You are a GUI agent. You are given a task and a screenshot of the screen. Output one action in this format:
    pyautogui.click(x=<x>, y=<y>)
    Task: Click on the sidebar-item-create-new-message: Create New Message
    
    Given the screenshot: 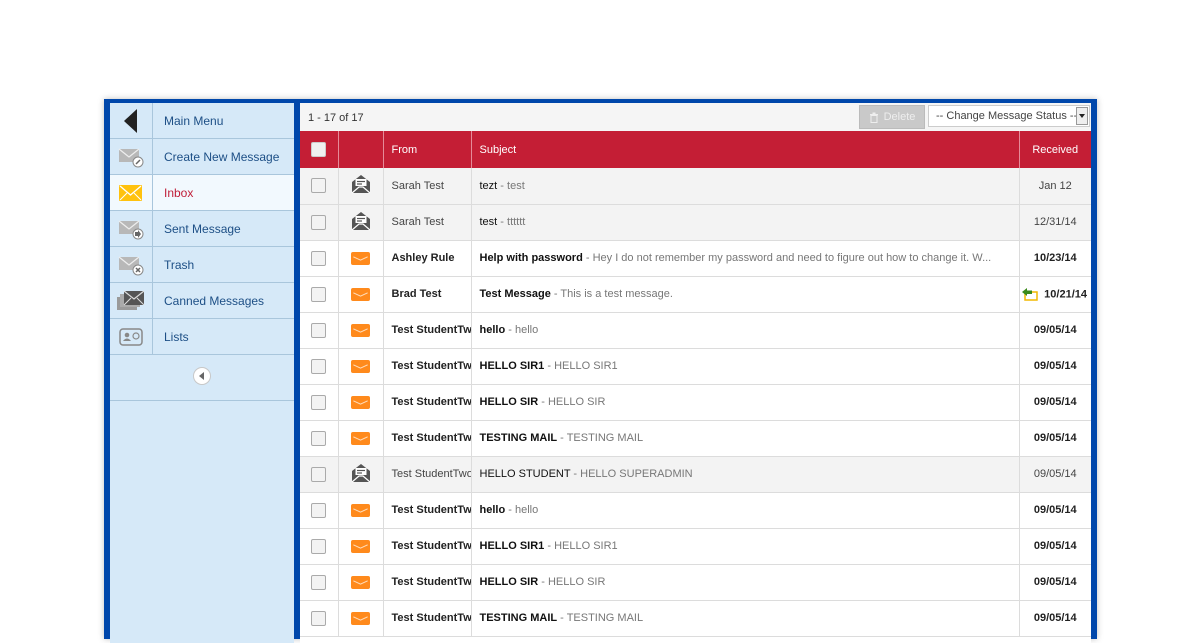 What is the action you would take?
    pyautogui.click(x=202, y=157)
    